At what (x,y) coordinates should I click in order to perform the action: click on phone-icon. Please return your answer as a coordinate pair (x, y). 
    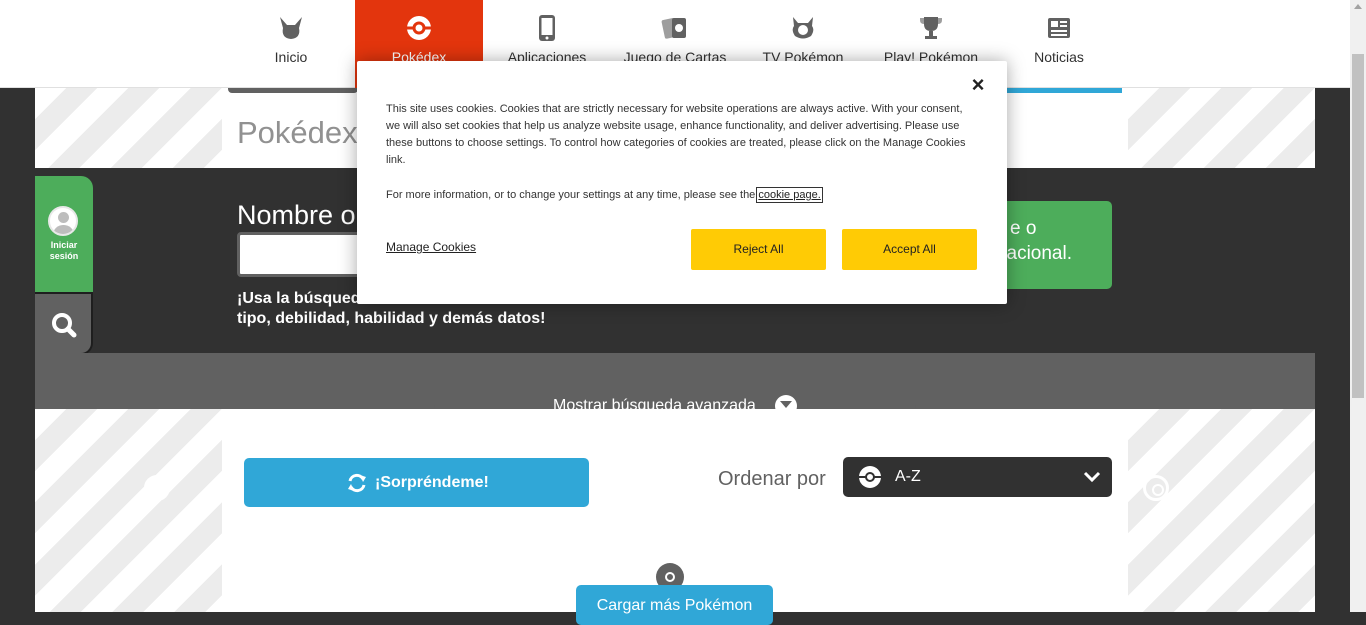
    Looking at the image, I should click on (547, 28).